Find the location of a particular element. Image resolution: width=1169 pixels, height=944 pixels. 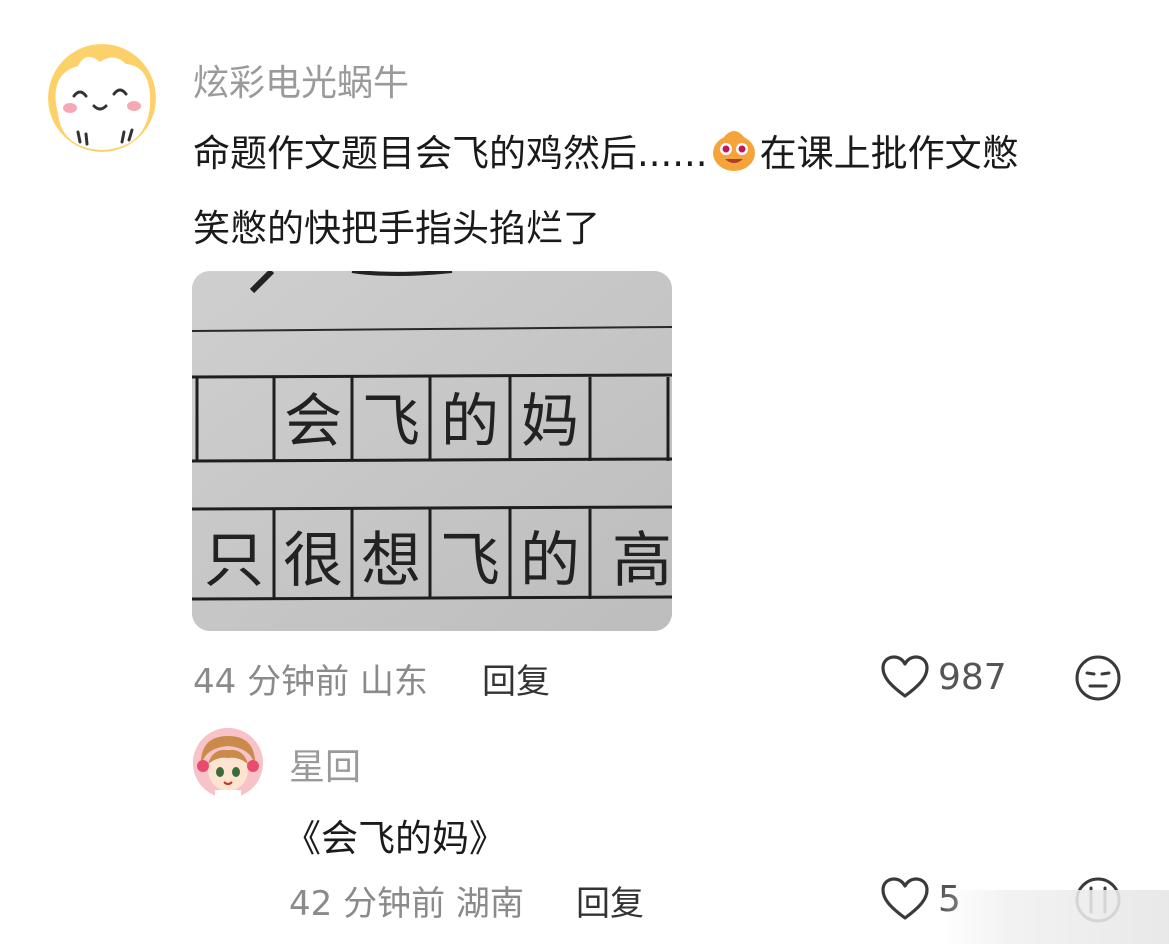

cat-avatar-icon is located at coordinates (102, 98).